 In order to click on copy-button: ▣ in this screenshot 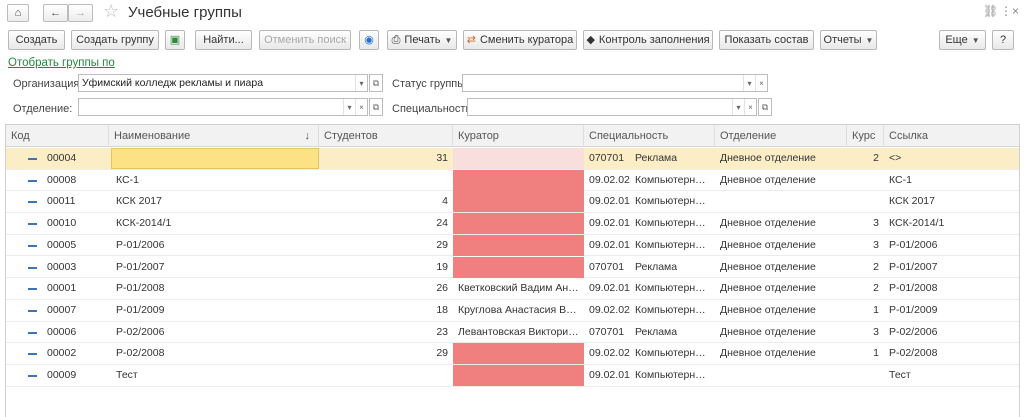, I will do `click(175, 40)`.